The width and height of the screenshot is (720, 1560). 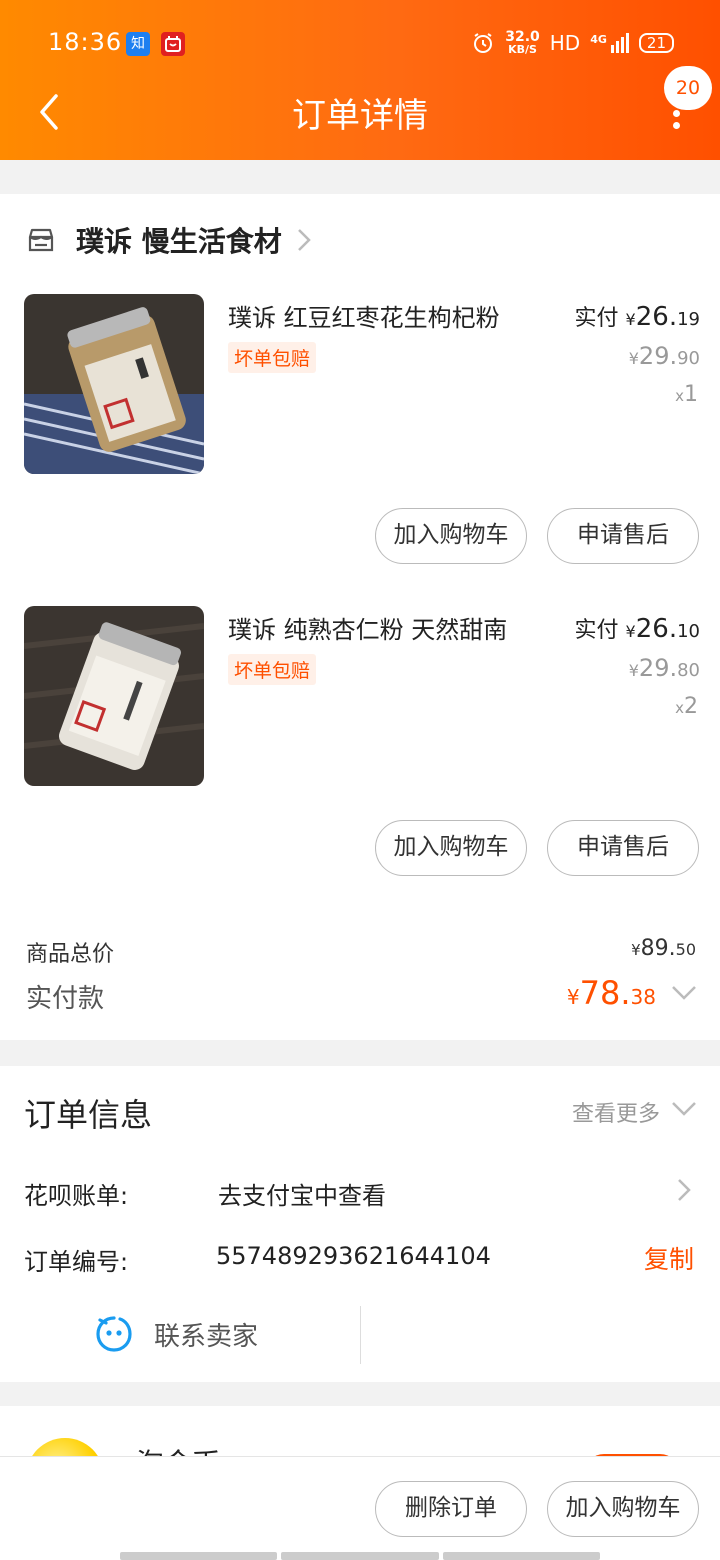 I want to click on page-title: 订单详情, so click(x=360, y=116).